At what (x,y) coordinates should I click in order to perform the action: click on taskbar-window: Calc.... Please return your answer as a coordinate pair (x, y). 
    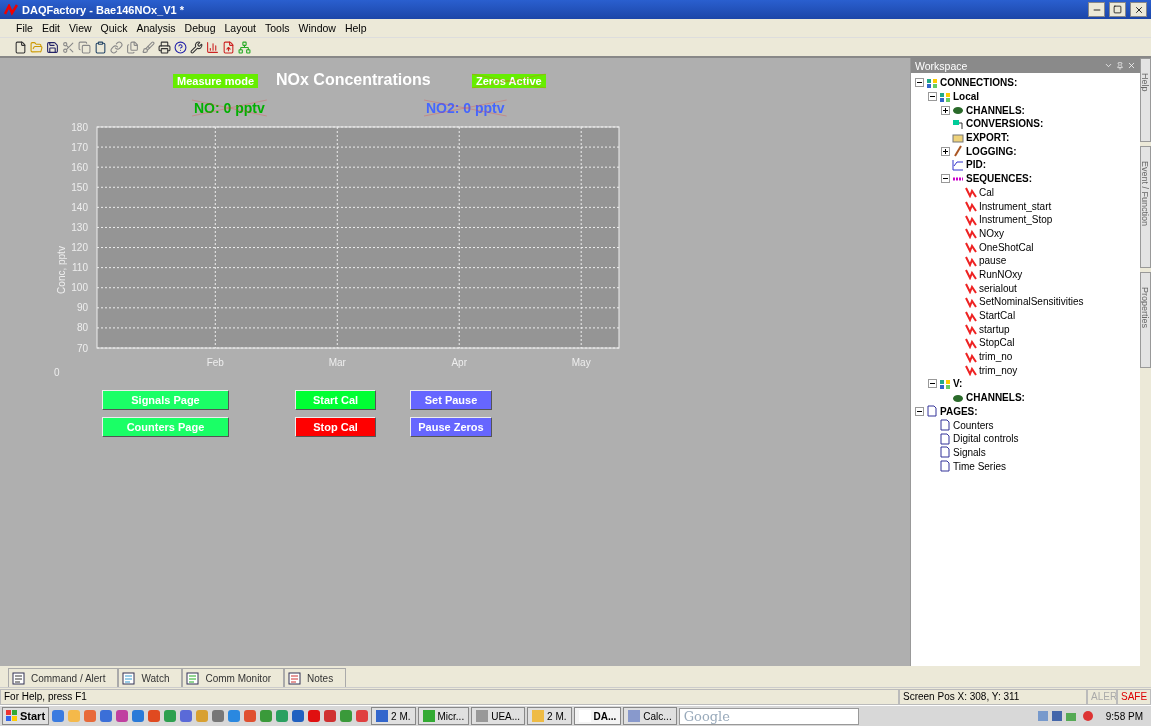
    Looking at the image, I should click on (650, 716).